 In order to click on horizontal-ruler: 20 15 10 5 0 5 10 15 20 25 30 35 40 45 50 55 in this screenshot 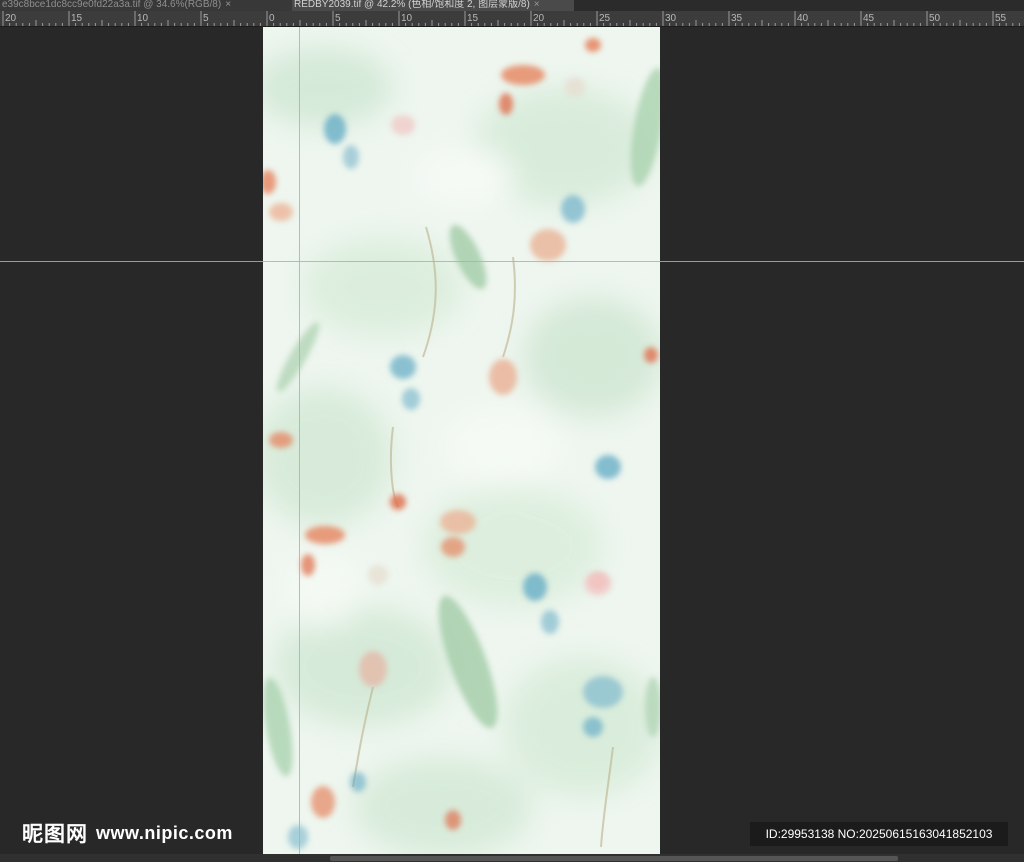, I will do `click(512, 19)`.